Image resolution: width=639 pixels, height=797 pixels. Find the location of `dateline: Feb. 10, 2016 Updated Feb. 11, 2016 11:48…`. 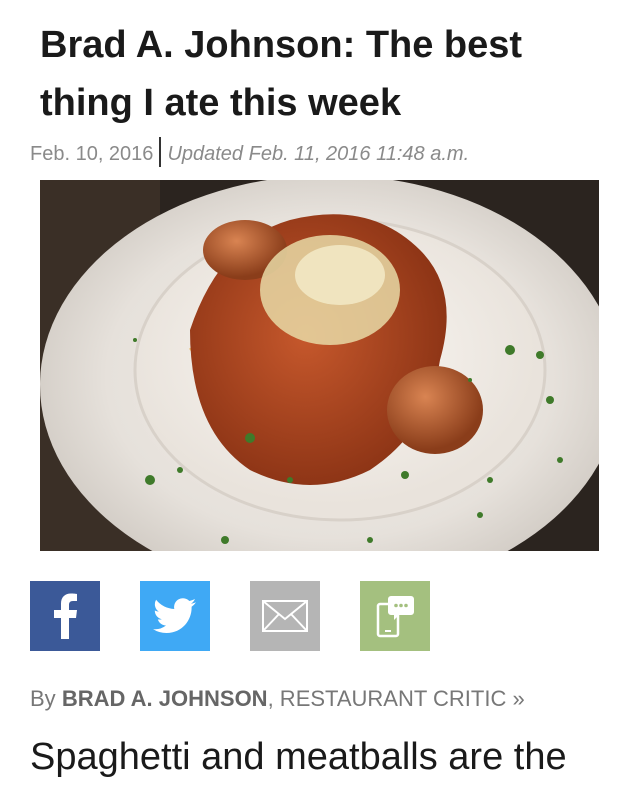

dateline: Feb. 10, 2016 Updated Feb. 11, 2016 11:48… is located at coordinates (249, 152).